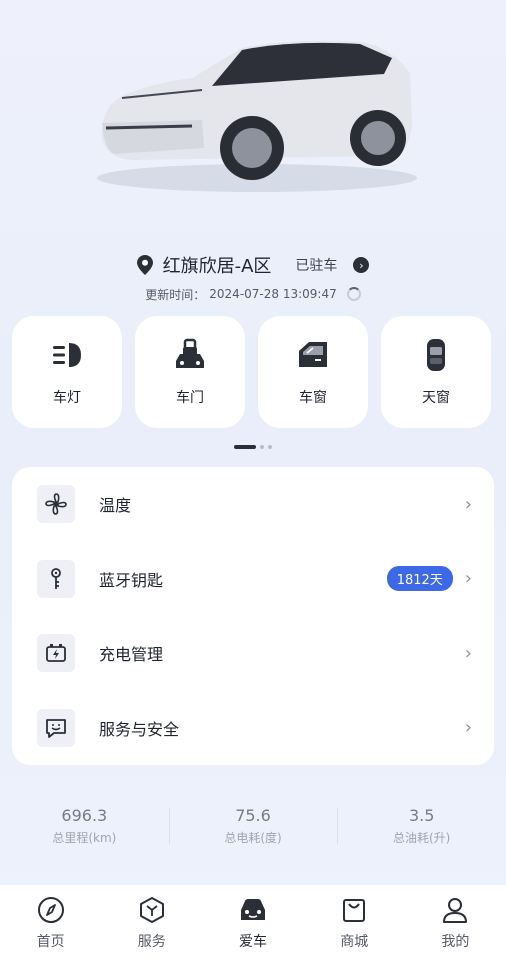 The height and width of the screenshot is (960, 506). I want to click on tab-my-car: 爱车, so click(252, 922).